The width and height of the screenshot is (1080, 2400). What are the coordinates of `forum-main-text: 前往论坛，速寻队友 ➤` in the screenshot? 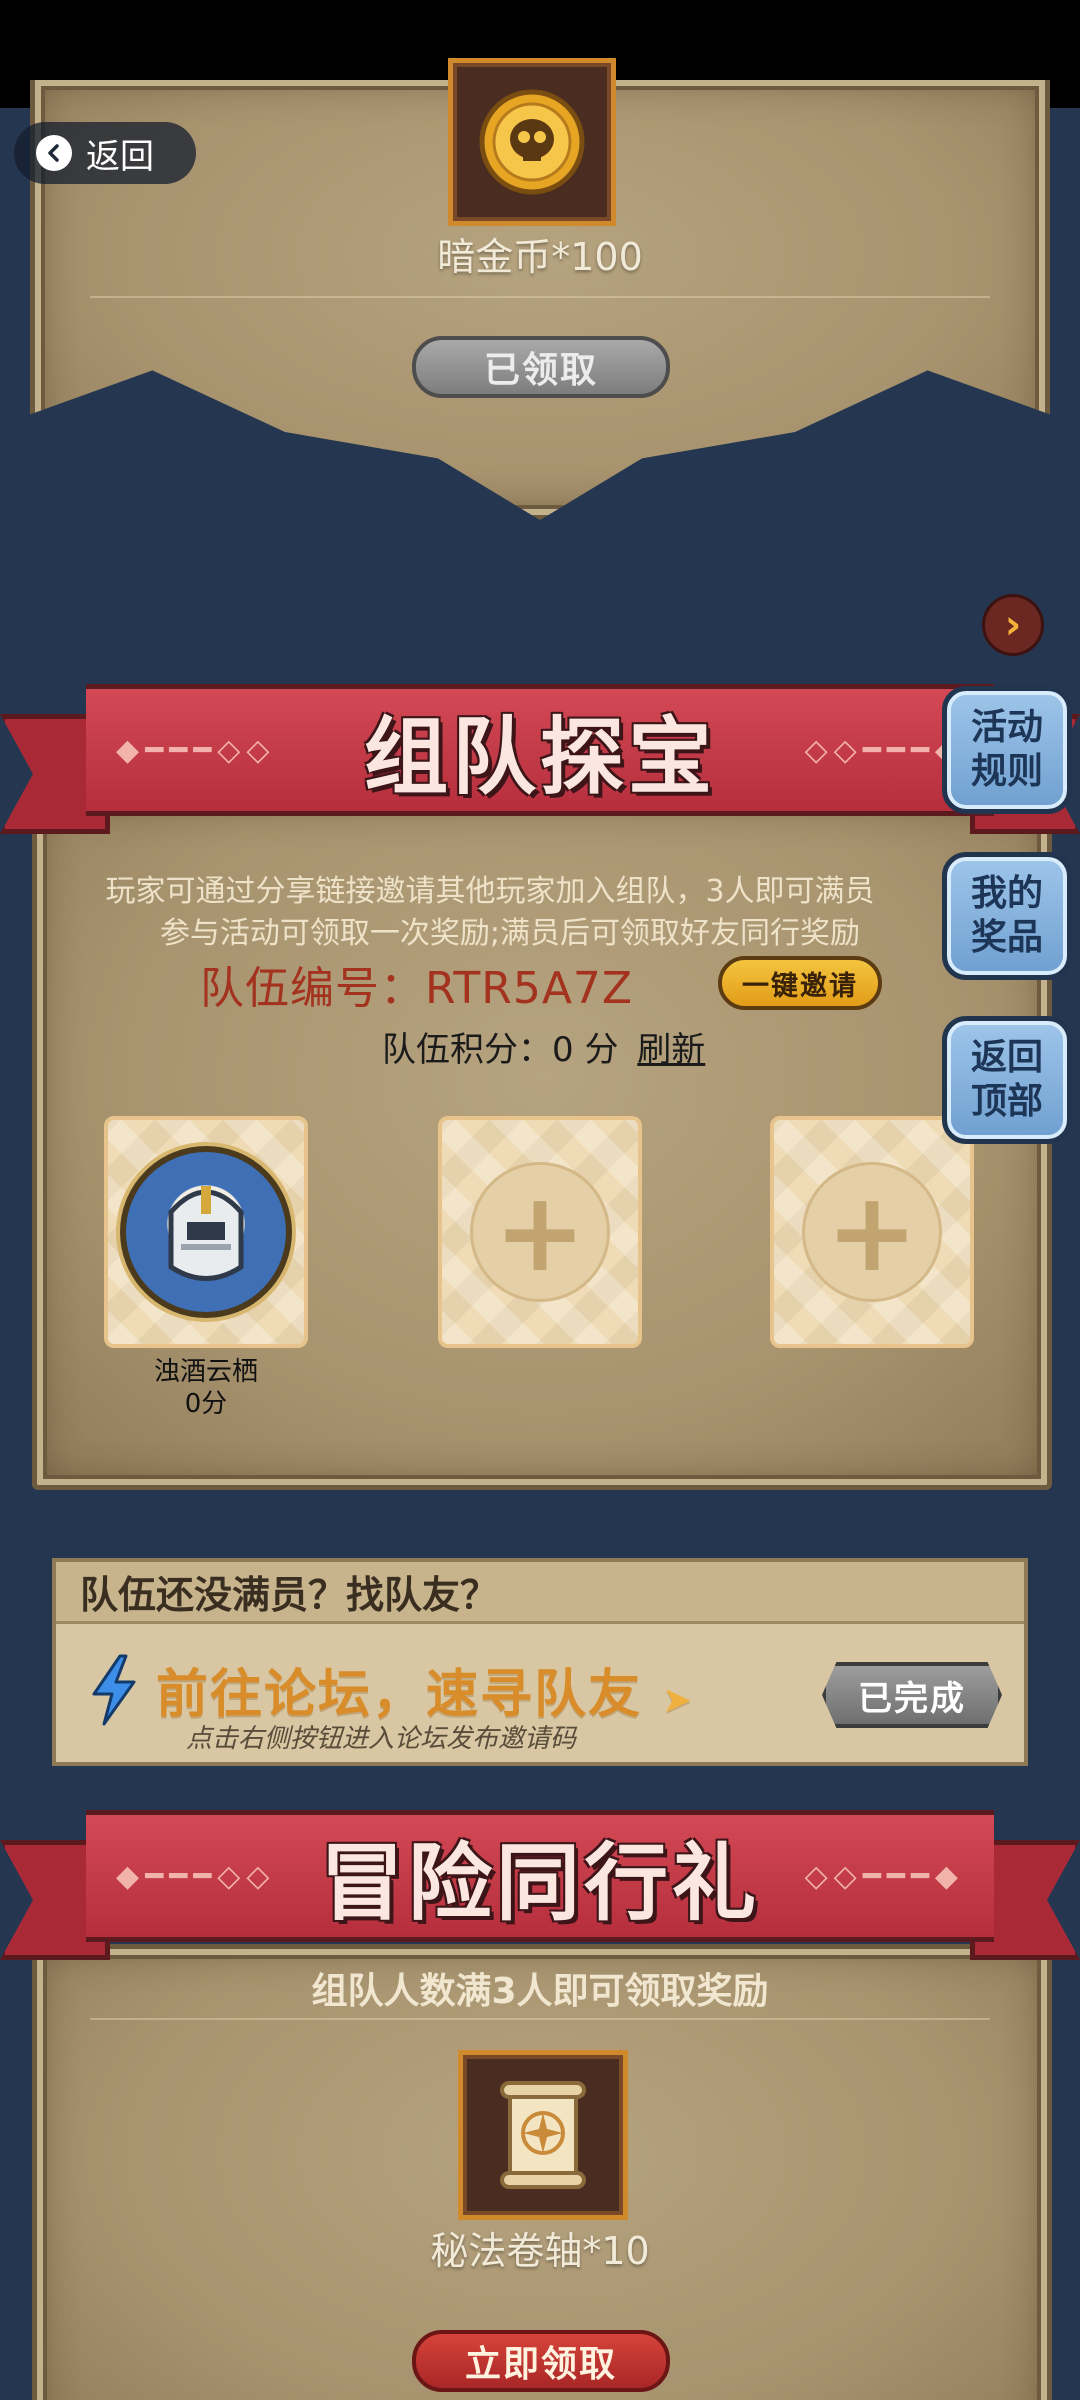 It's located at (425, 1689).